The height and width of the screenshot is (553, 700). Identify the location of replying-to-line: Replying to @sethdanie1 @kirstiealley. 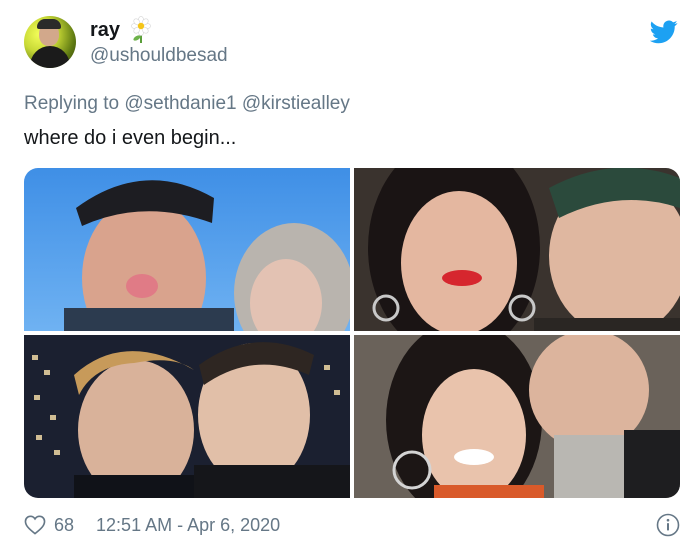
(187, 104).